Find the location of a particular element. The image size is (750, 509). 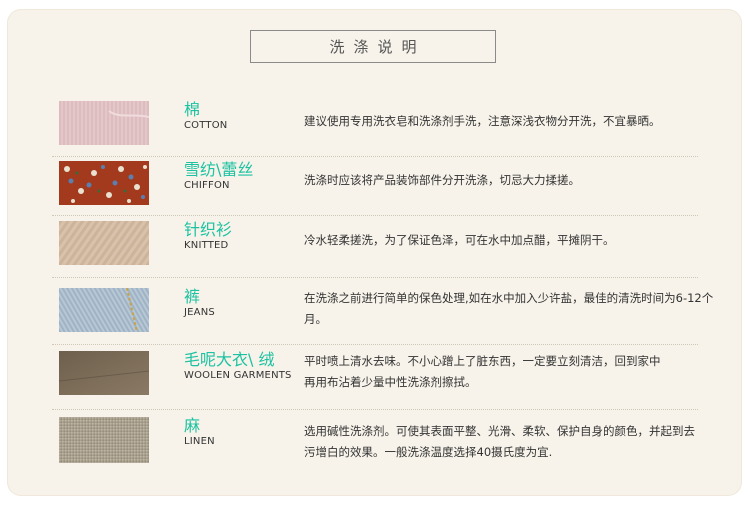

fabric-care-text: 在洗涤之前进行简单的保色处理,如在水中加入少许盐，最佳的清洗时间为6-12个月。 is located at coordinates (509, 308).